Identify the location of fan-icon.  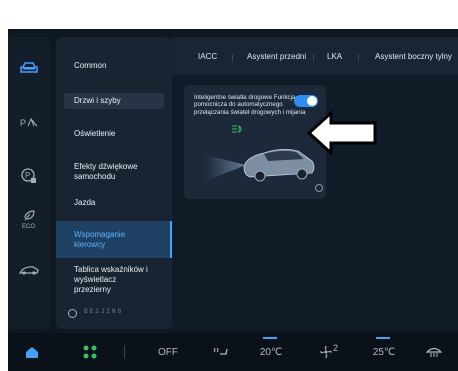
(326, 352).